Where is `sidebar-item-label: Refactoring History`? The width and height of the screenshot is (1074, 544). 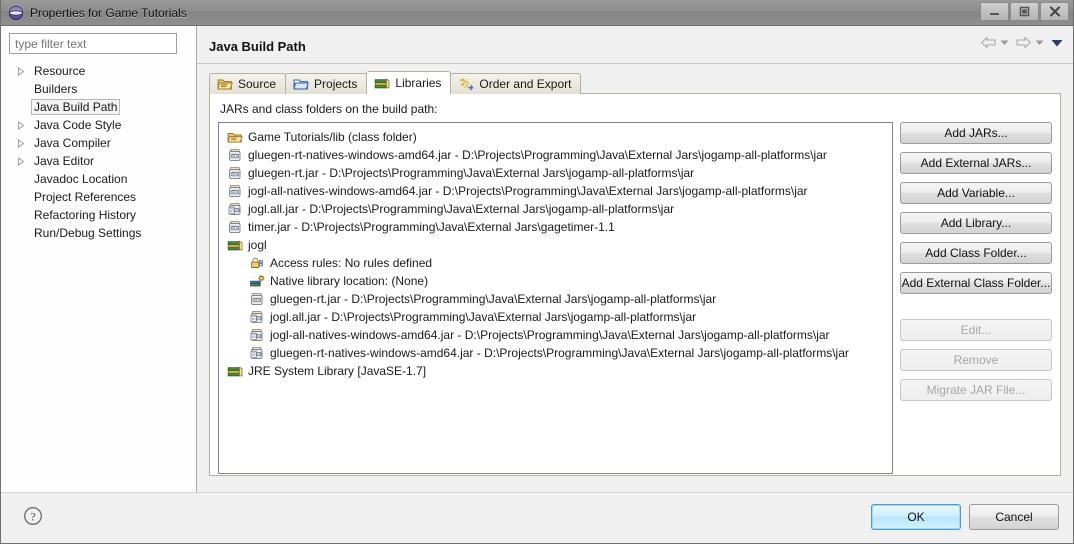 sidebar-item-label: Refactoring History is located at coordinates (85, 215).